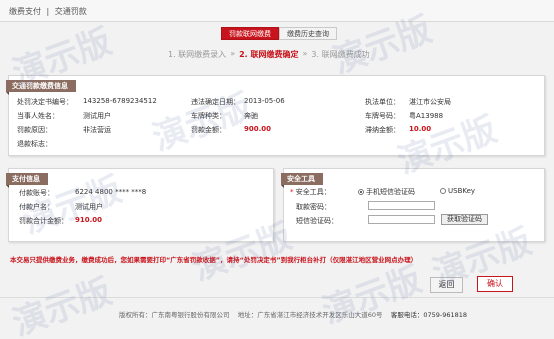  I want to click on party-label: 当事人姓名：, so click(38, 116).